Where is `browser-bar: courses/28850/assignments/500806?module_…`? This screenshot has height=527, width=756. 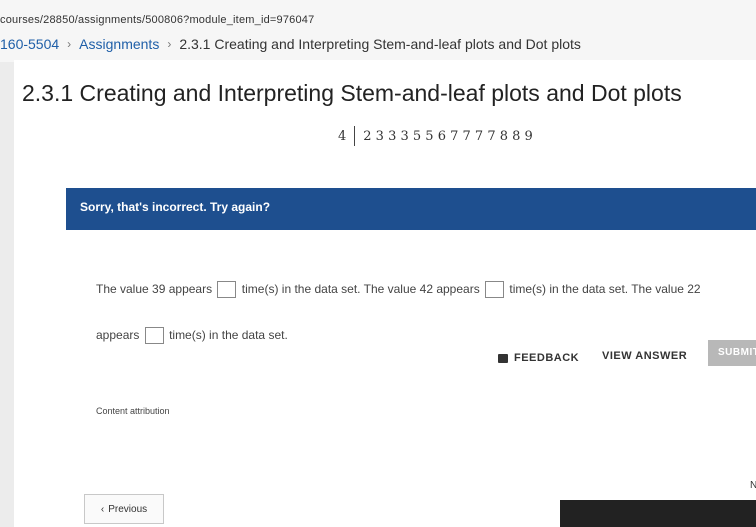
browser-bar: courses/28850/assignments/500806?module_… is located at coordinates (378, 31).